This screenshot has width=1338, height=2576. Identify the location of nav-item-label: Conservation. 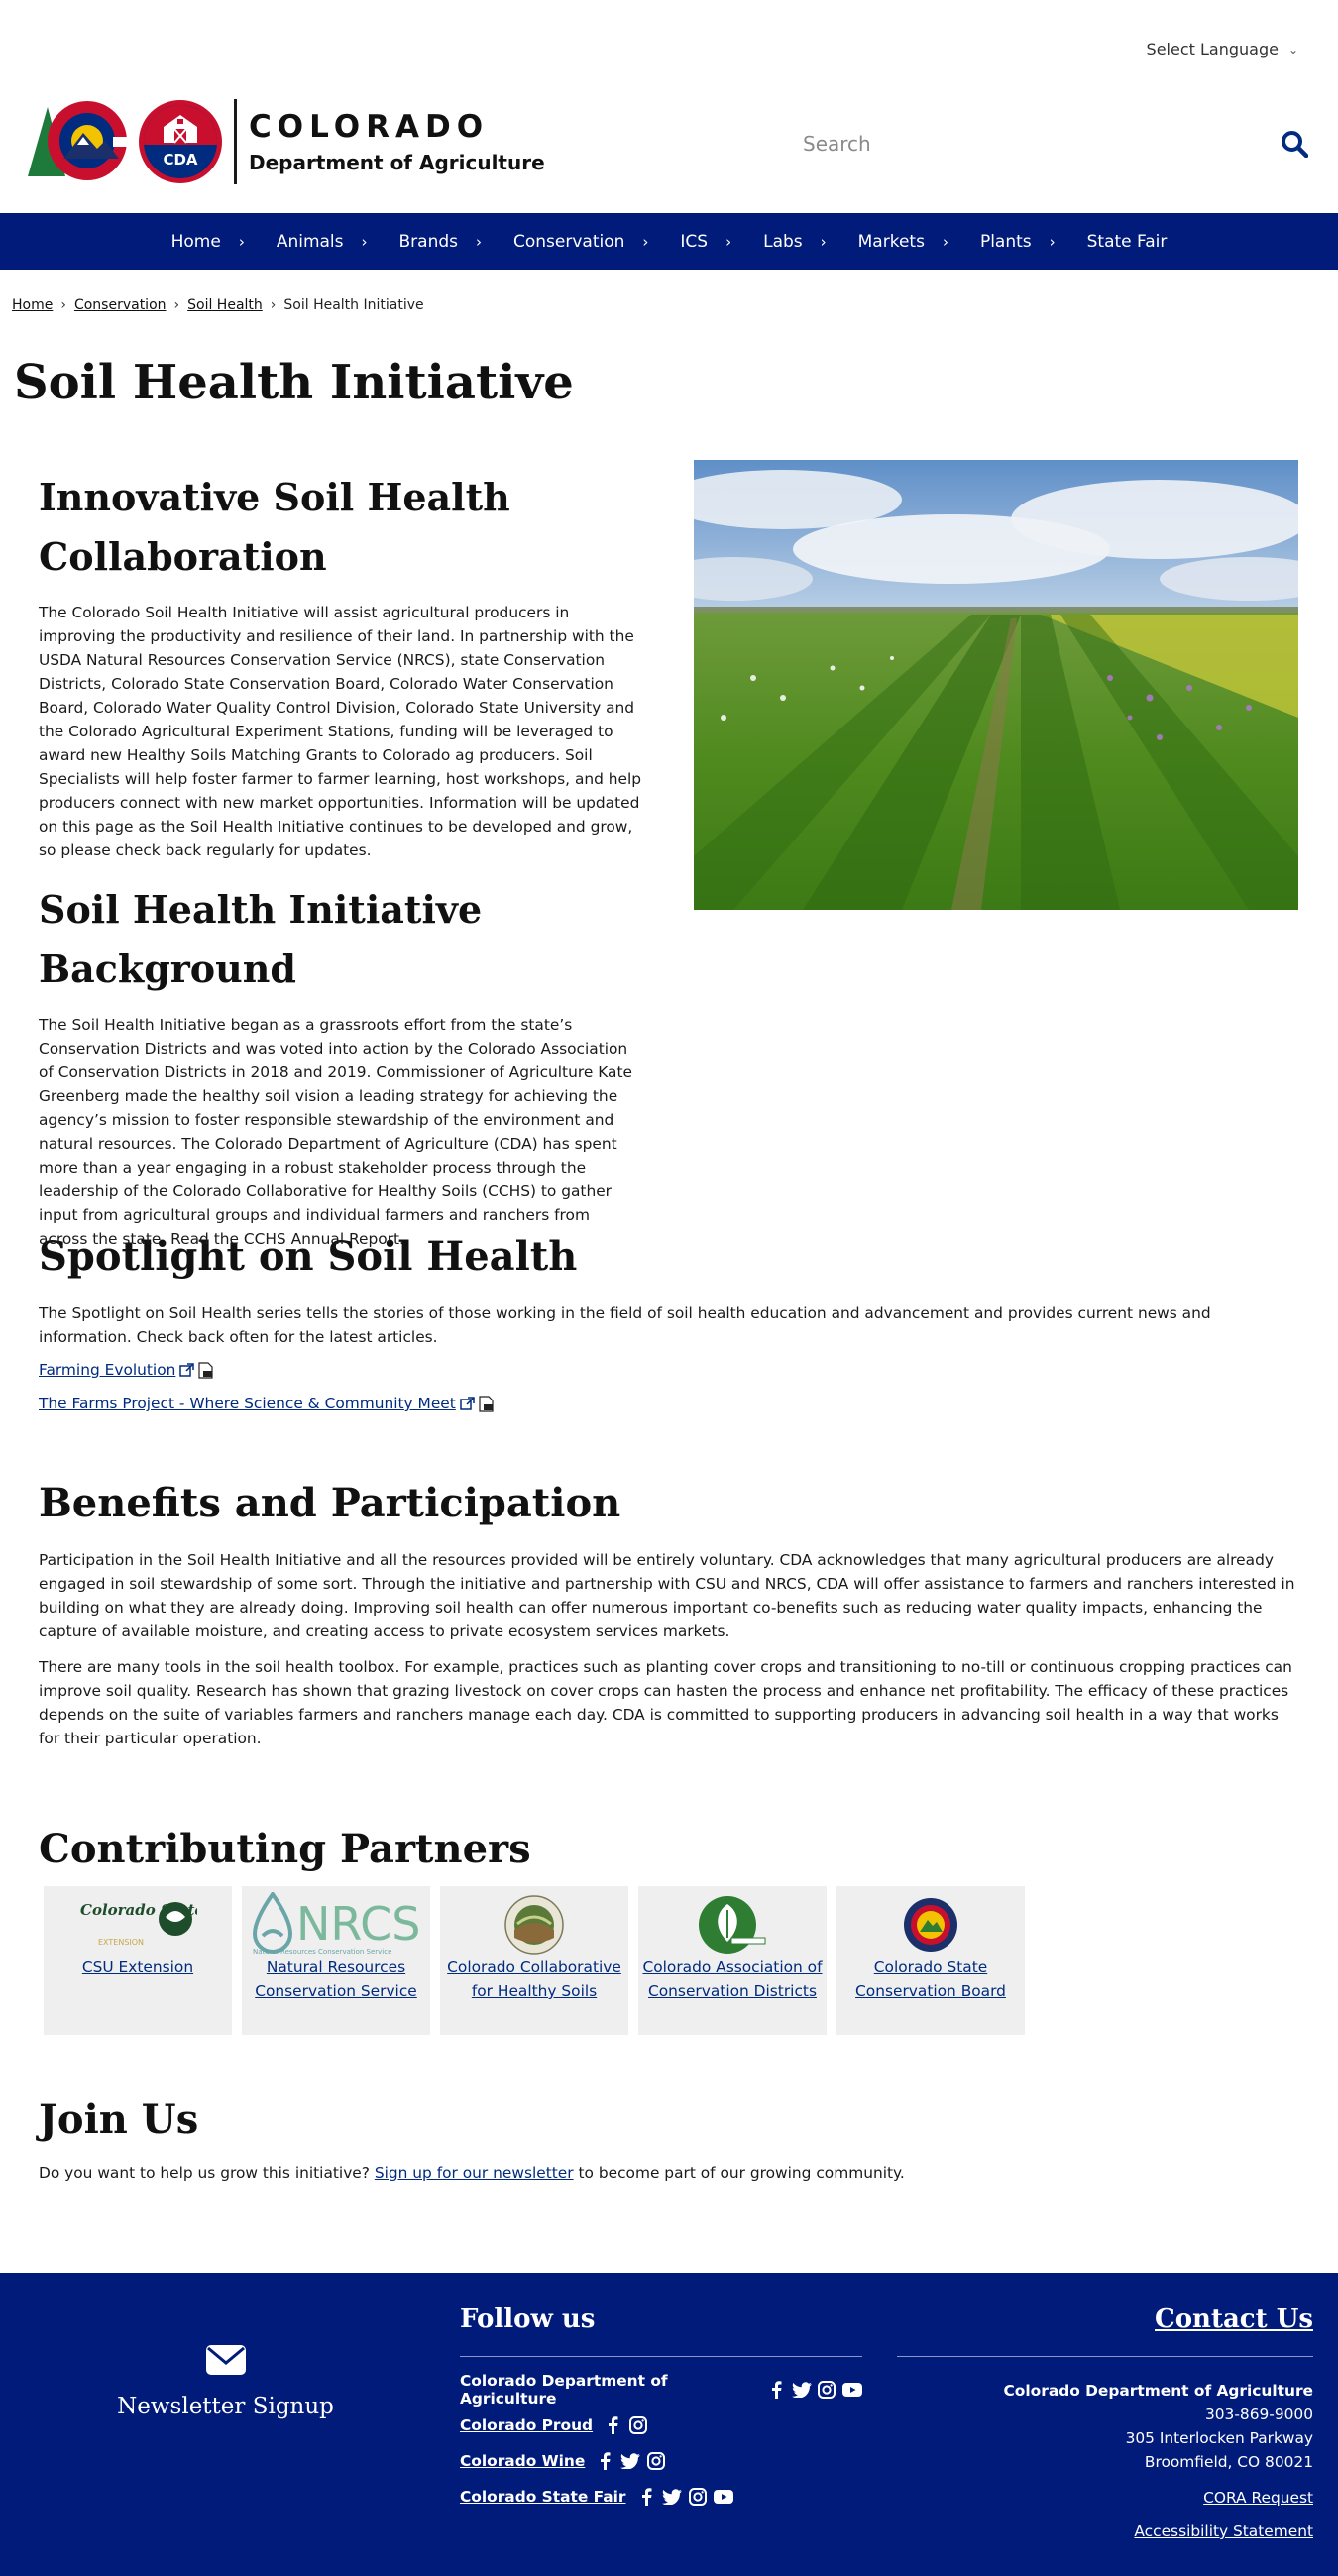
(569, 241).